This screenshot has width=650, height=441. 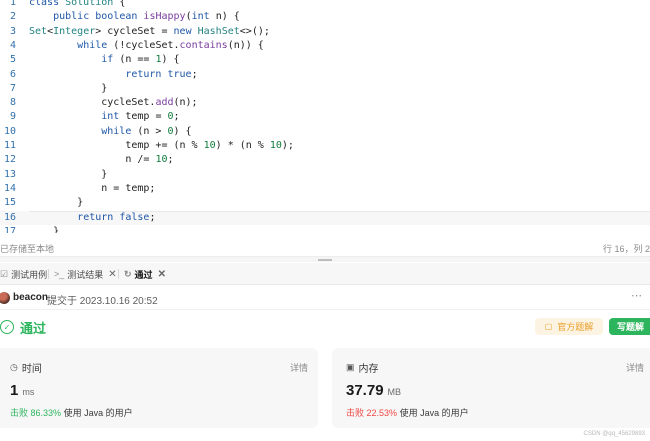 I want to click on code-text: if (n == 1) {, so click(x=104, y=60).